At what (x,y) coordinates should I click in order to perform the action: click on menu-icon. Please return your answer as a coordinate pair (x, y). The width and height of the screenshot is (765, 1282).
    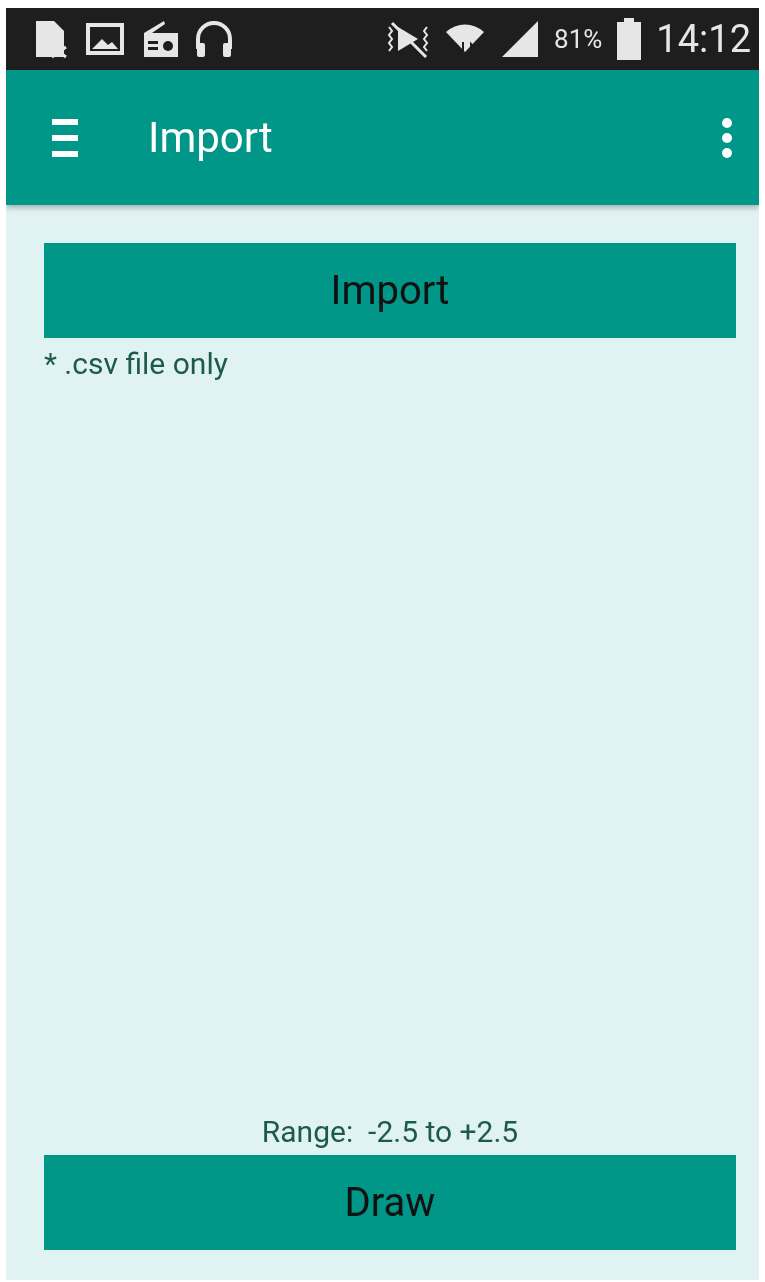
    Looking at the image, I should click on (65, 137).